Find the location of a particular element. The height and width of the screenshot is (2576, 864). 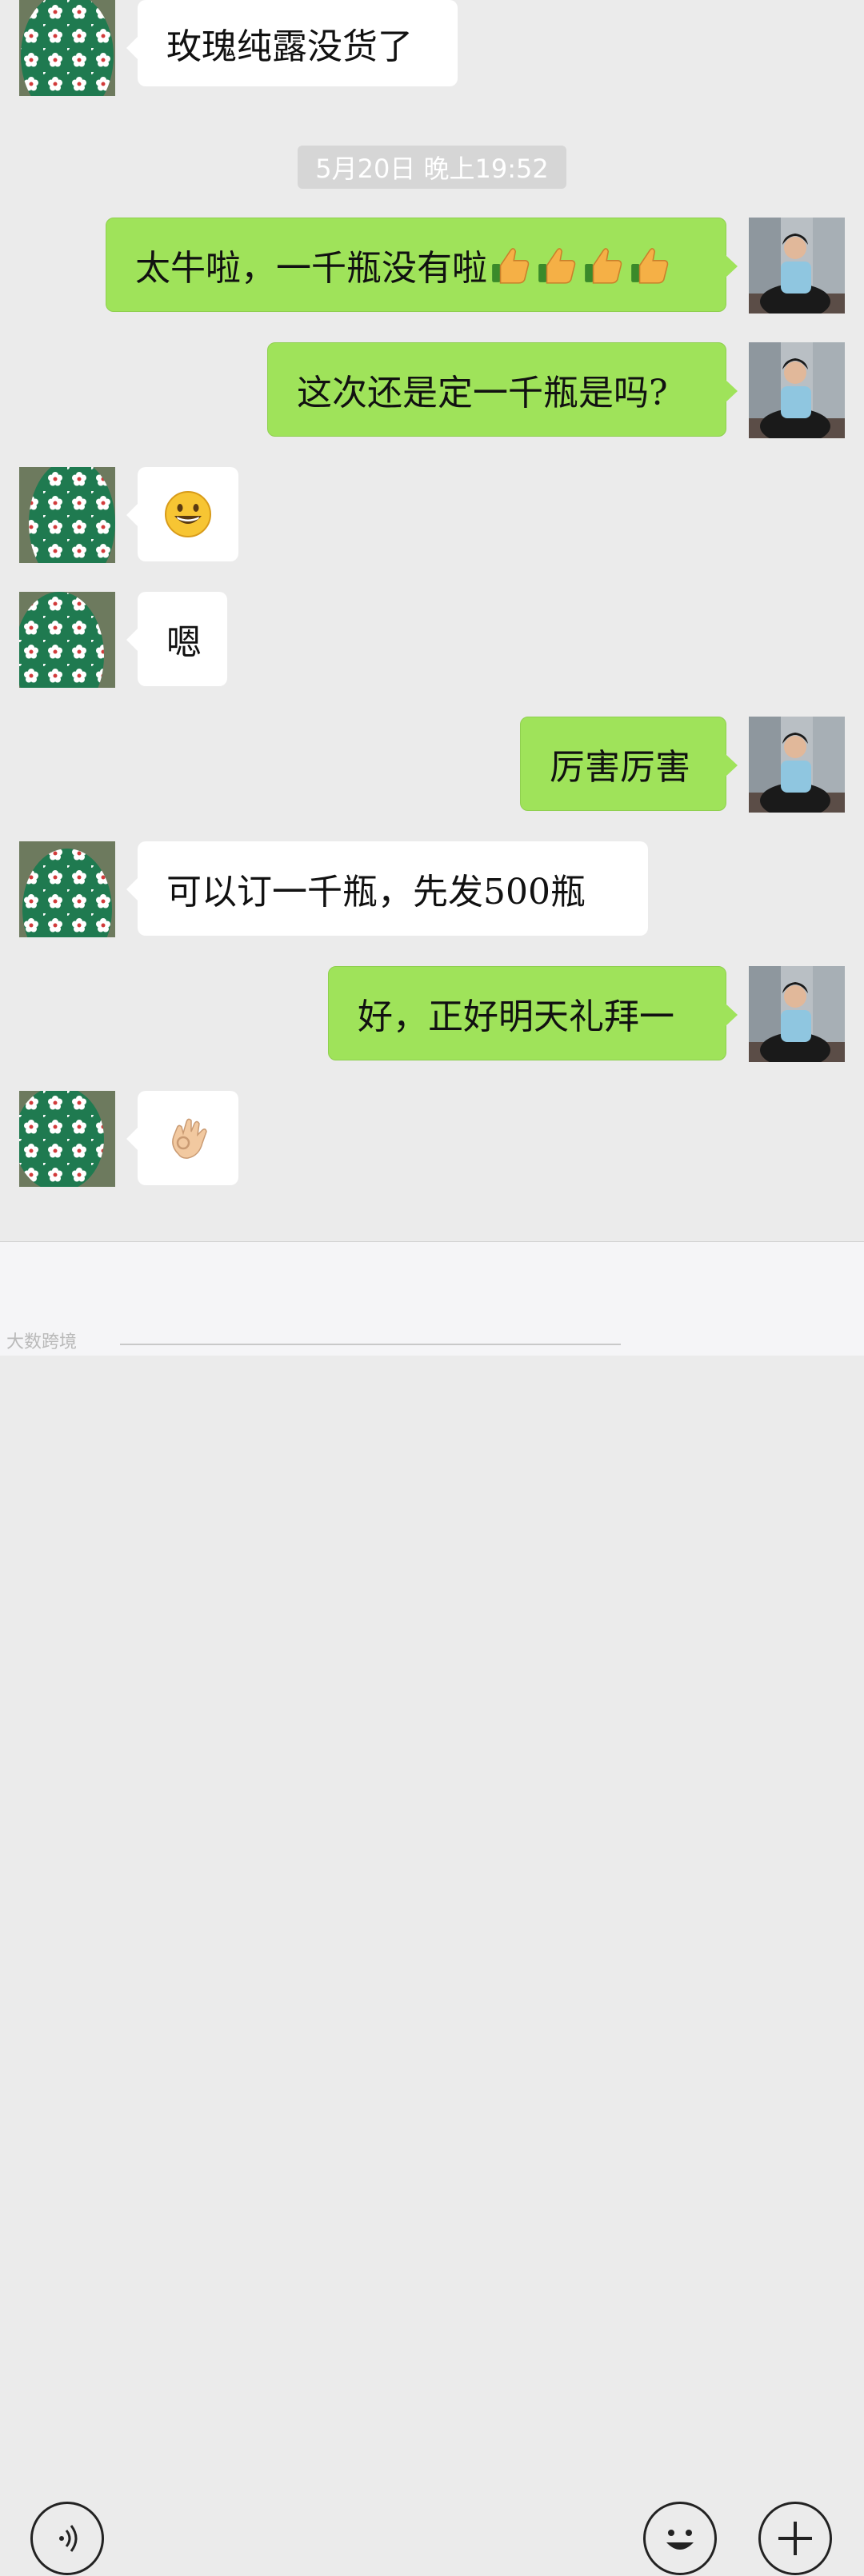

plus-icon is located at coordinates (795, 2539).